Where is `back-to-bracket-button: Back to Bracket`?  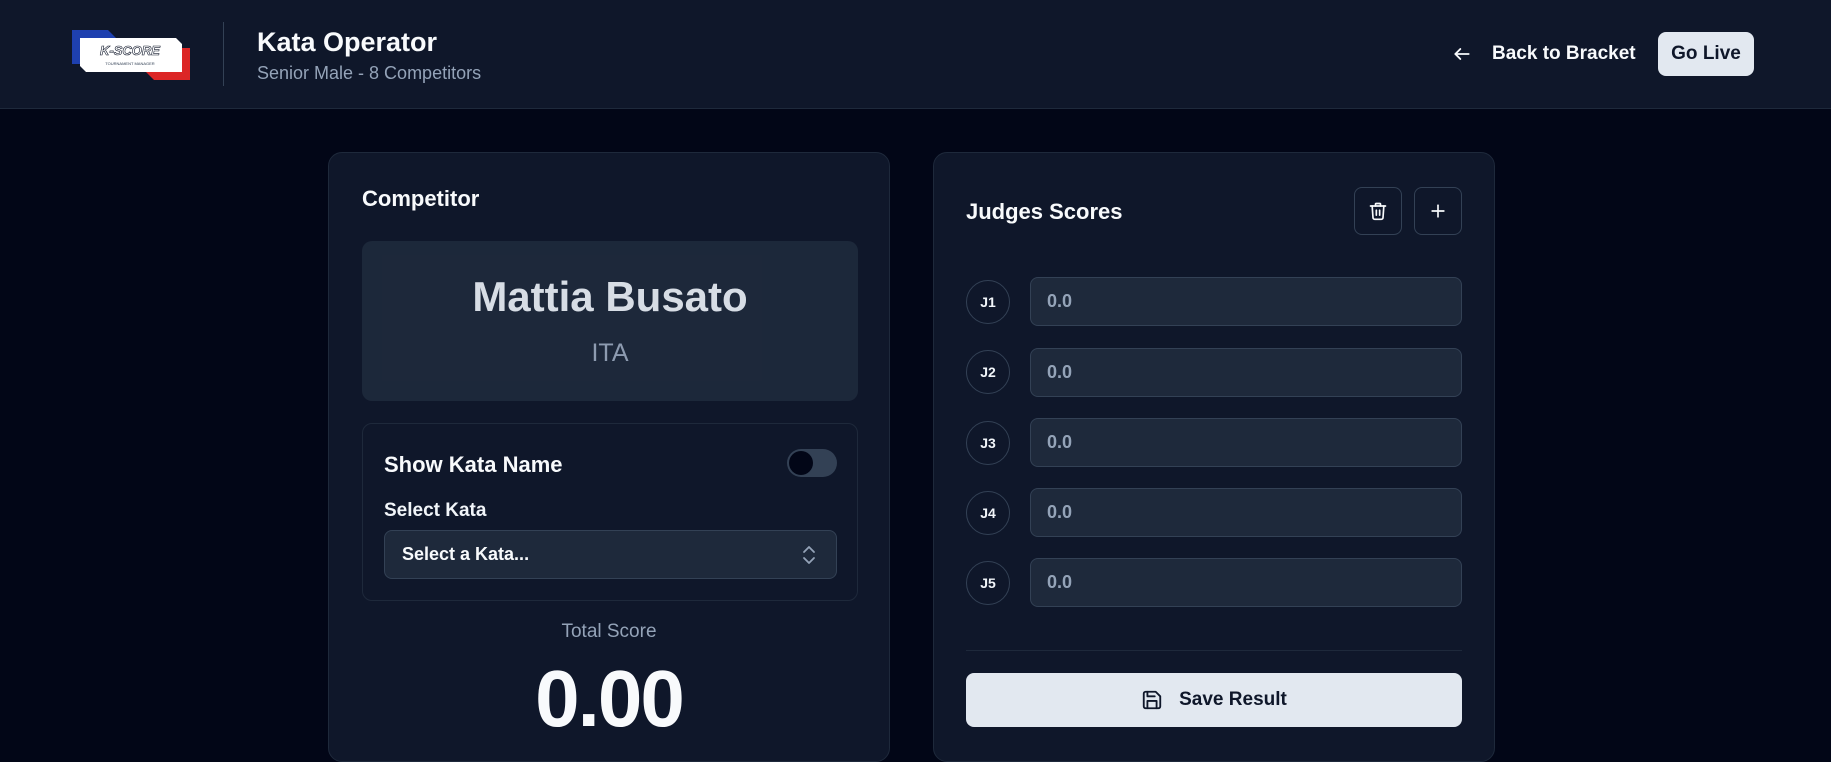 back-to-bracket-button: Back to Bracket is located at coordinates (1544, 54).